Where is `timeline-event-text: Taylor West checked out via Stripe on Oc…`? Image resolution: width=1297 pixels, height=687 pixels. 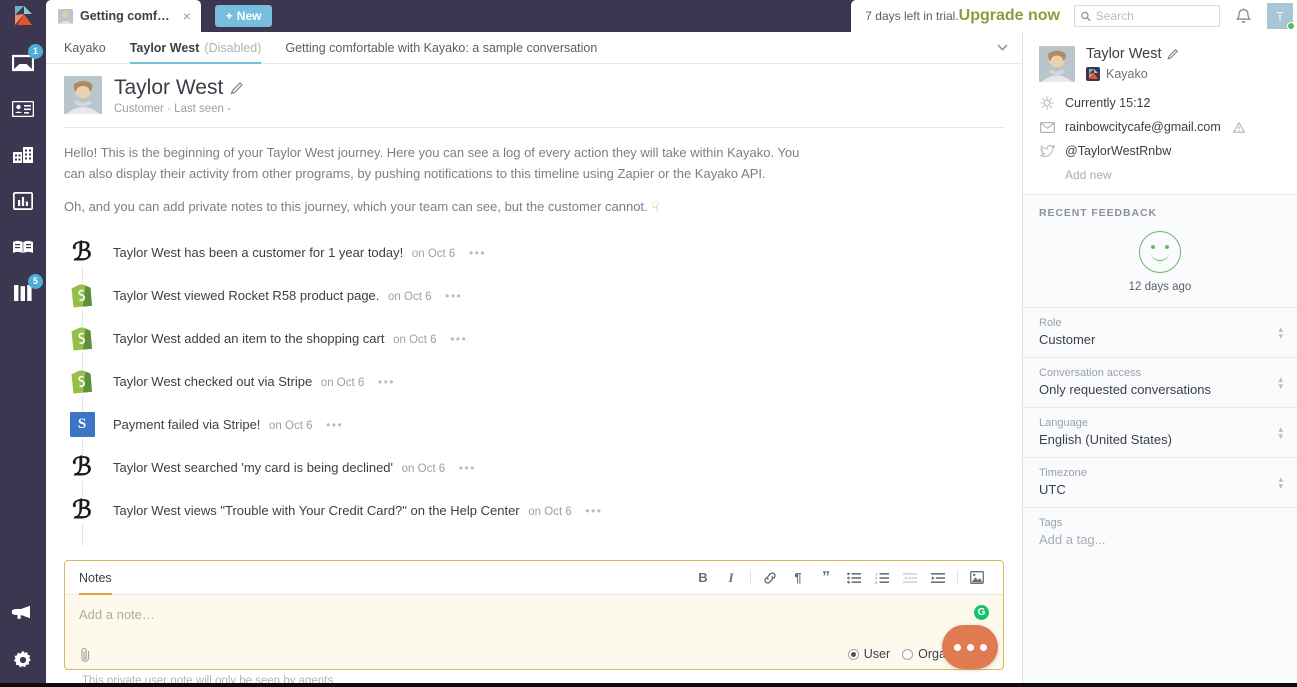
timeline-event-text: Taylor West checked out via Stripe on Oc… is located at coordinates (254, 381).